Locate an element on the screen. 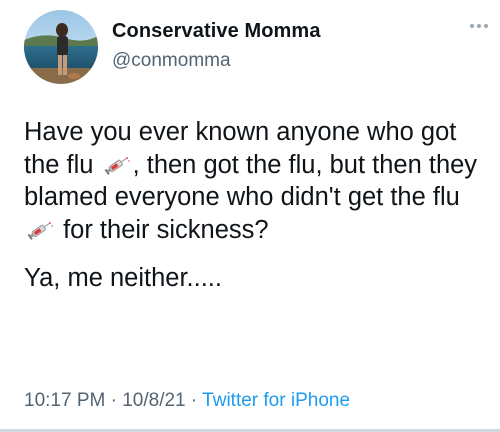 The image size is (500, 432). avatar is located at coordinates (61, 47).